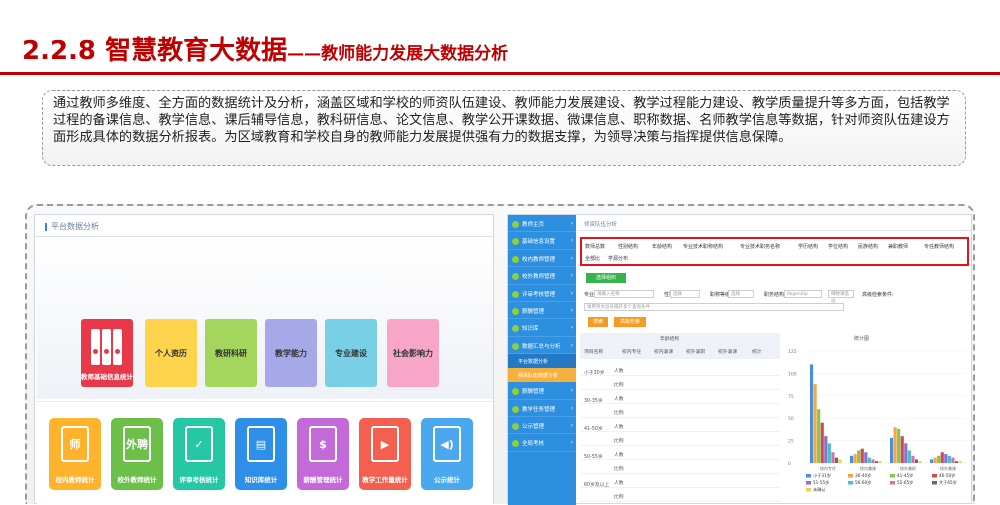 The width and height of the screenshot is (1000, 505). Describe the element at coordinates (618, 258) in the screenshot. I see `tab: 学源分布` at that location.